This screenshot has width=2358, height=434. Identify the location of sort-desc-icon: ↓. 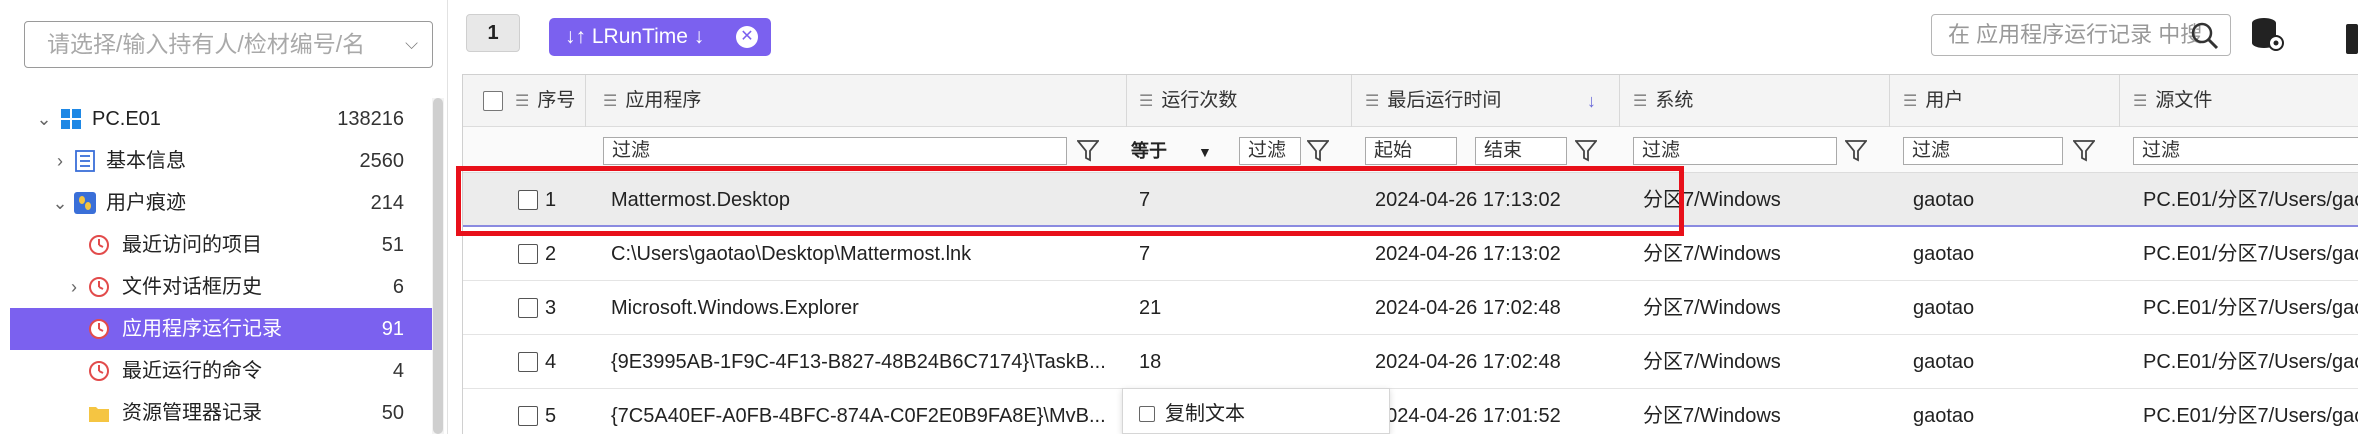
(1591, 101).